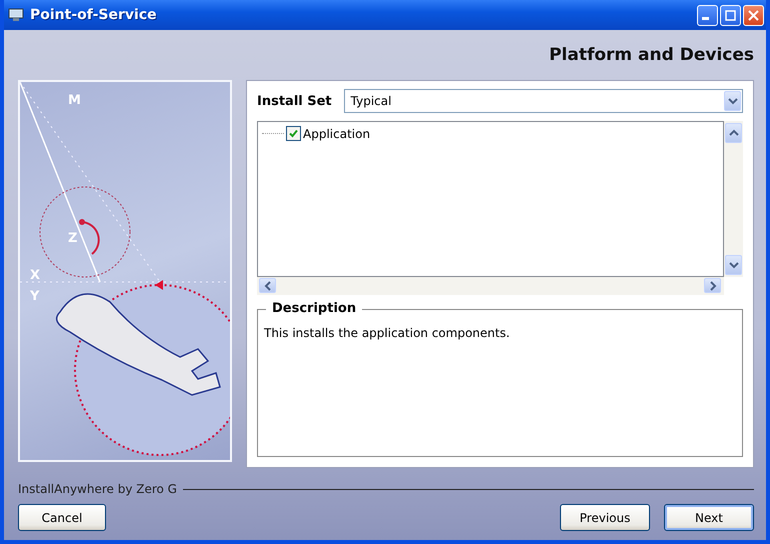 Image resolution: width=770 pixels, height=544 pixels. I want to click on description-title: Description, so click(314, 308).